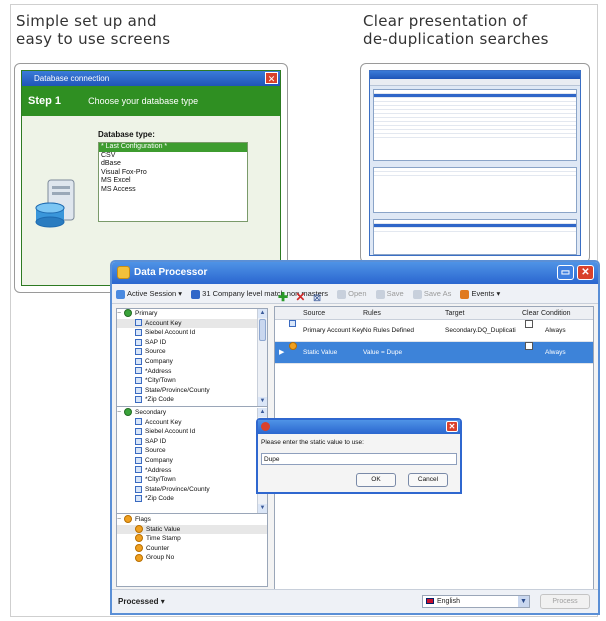 Image resolution: width=606 pixels, height=621 pixels. I want to click on tree-node-secondary: − Secondary, so click(192, 413).